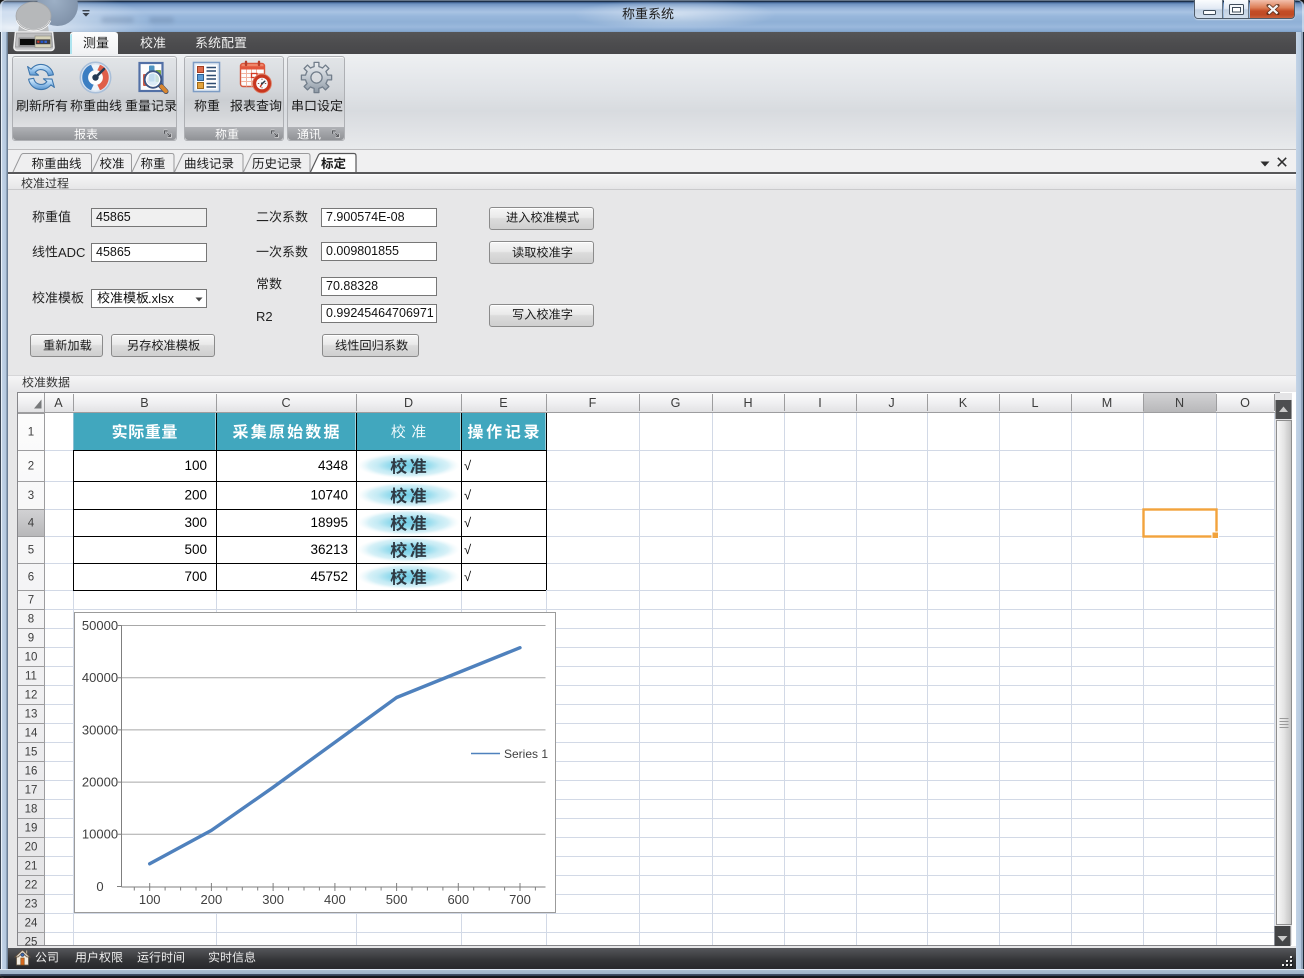  I want to click on svg-text: M, so click(1107, 403).